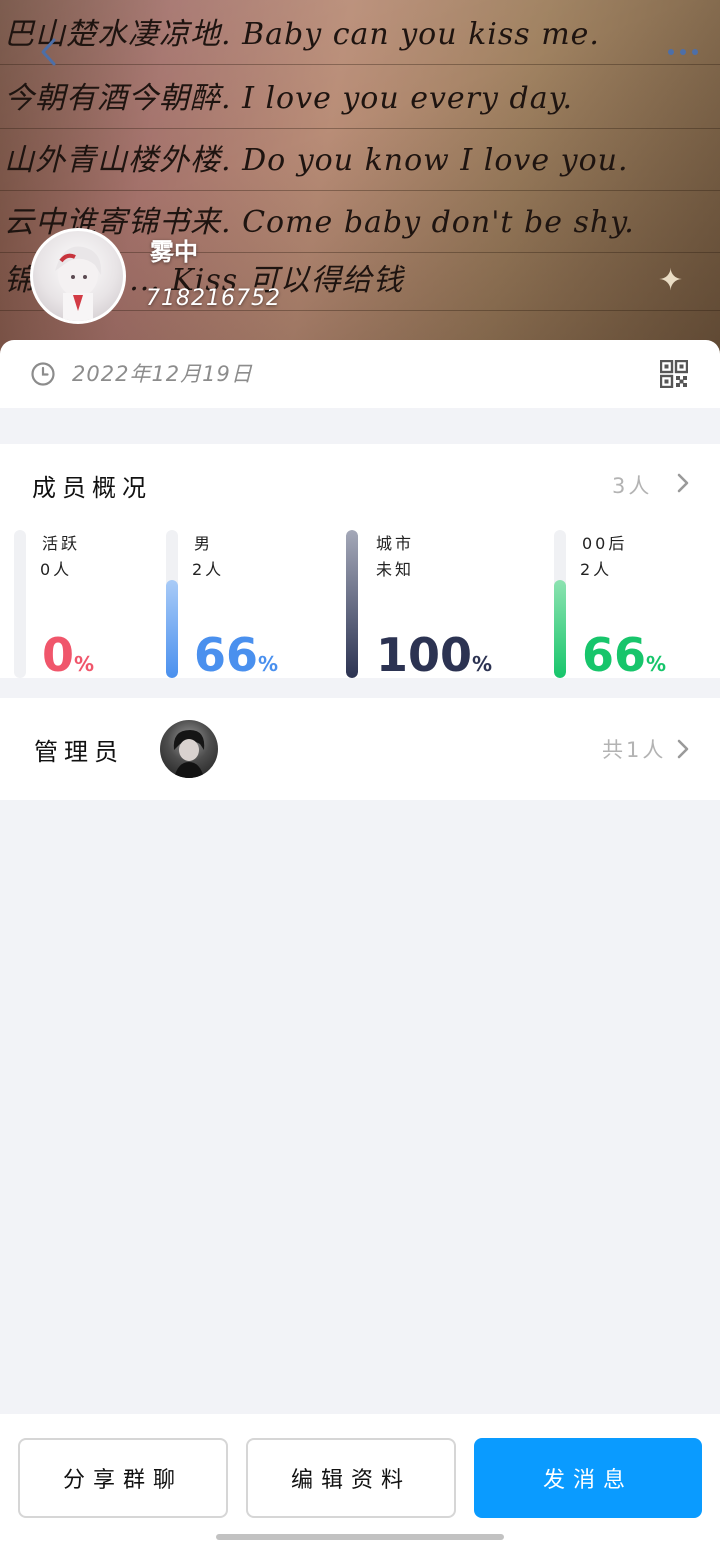 This screenshot has height=1542, width=720. Describe the element at coordinates (213, 298) in the screenshot. I see `group-id: 718216752` at that location.